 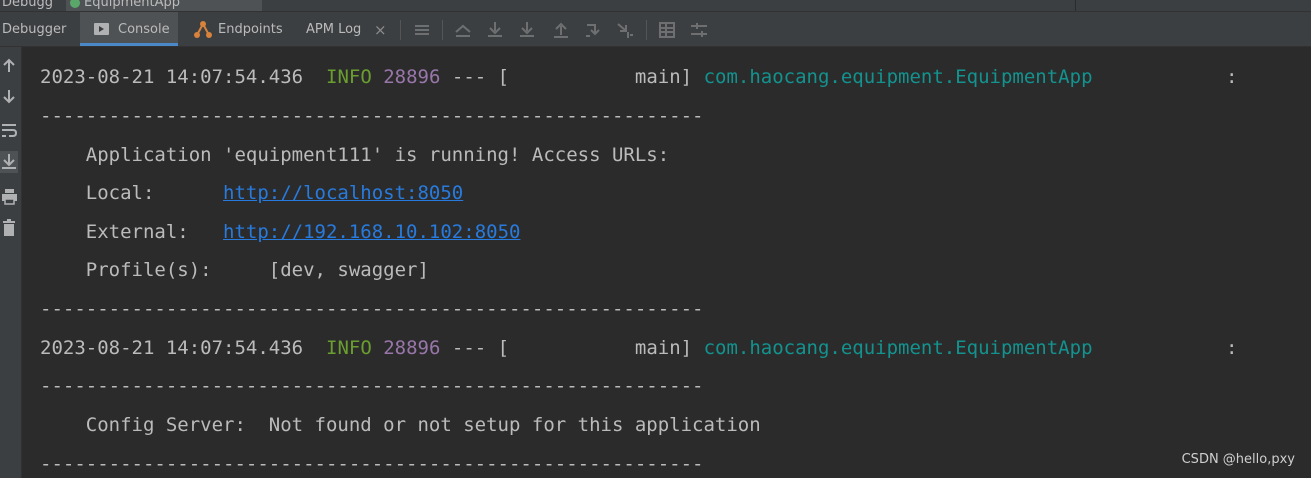 I want to click on local-label: Local:, so click(x=132, y=193).